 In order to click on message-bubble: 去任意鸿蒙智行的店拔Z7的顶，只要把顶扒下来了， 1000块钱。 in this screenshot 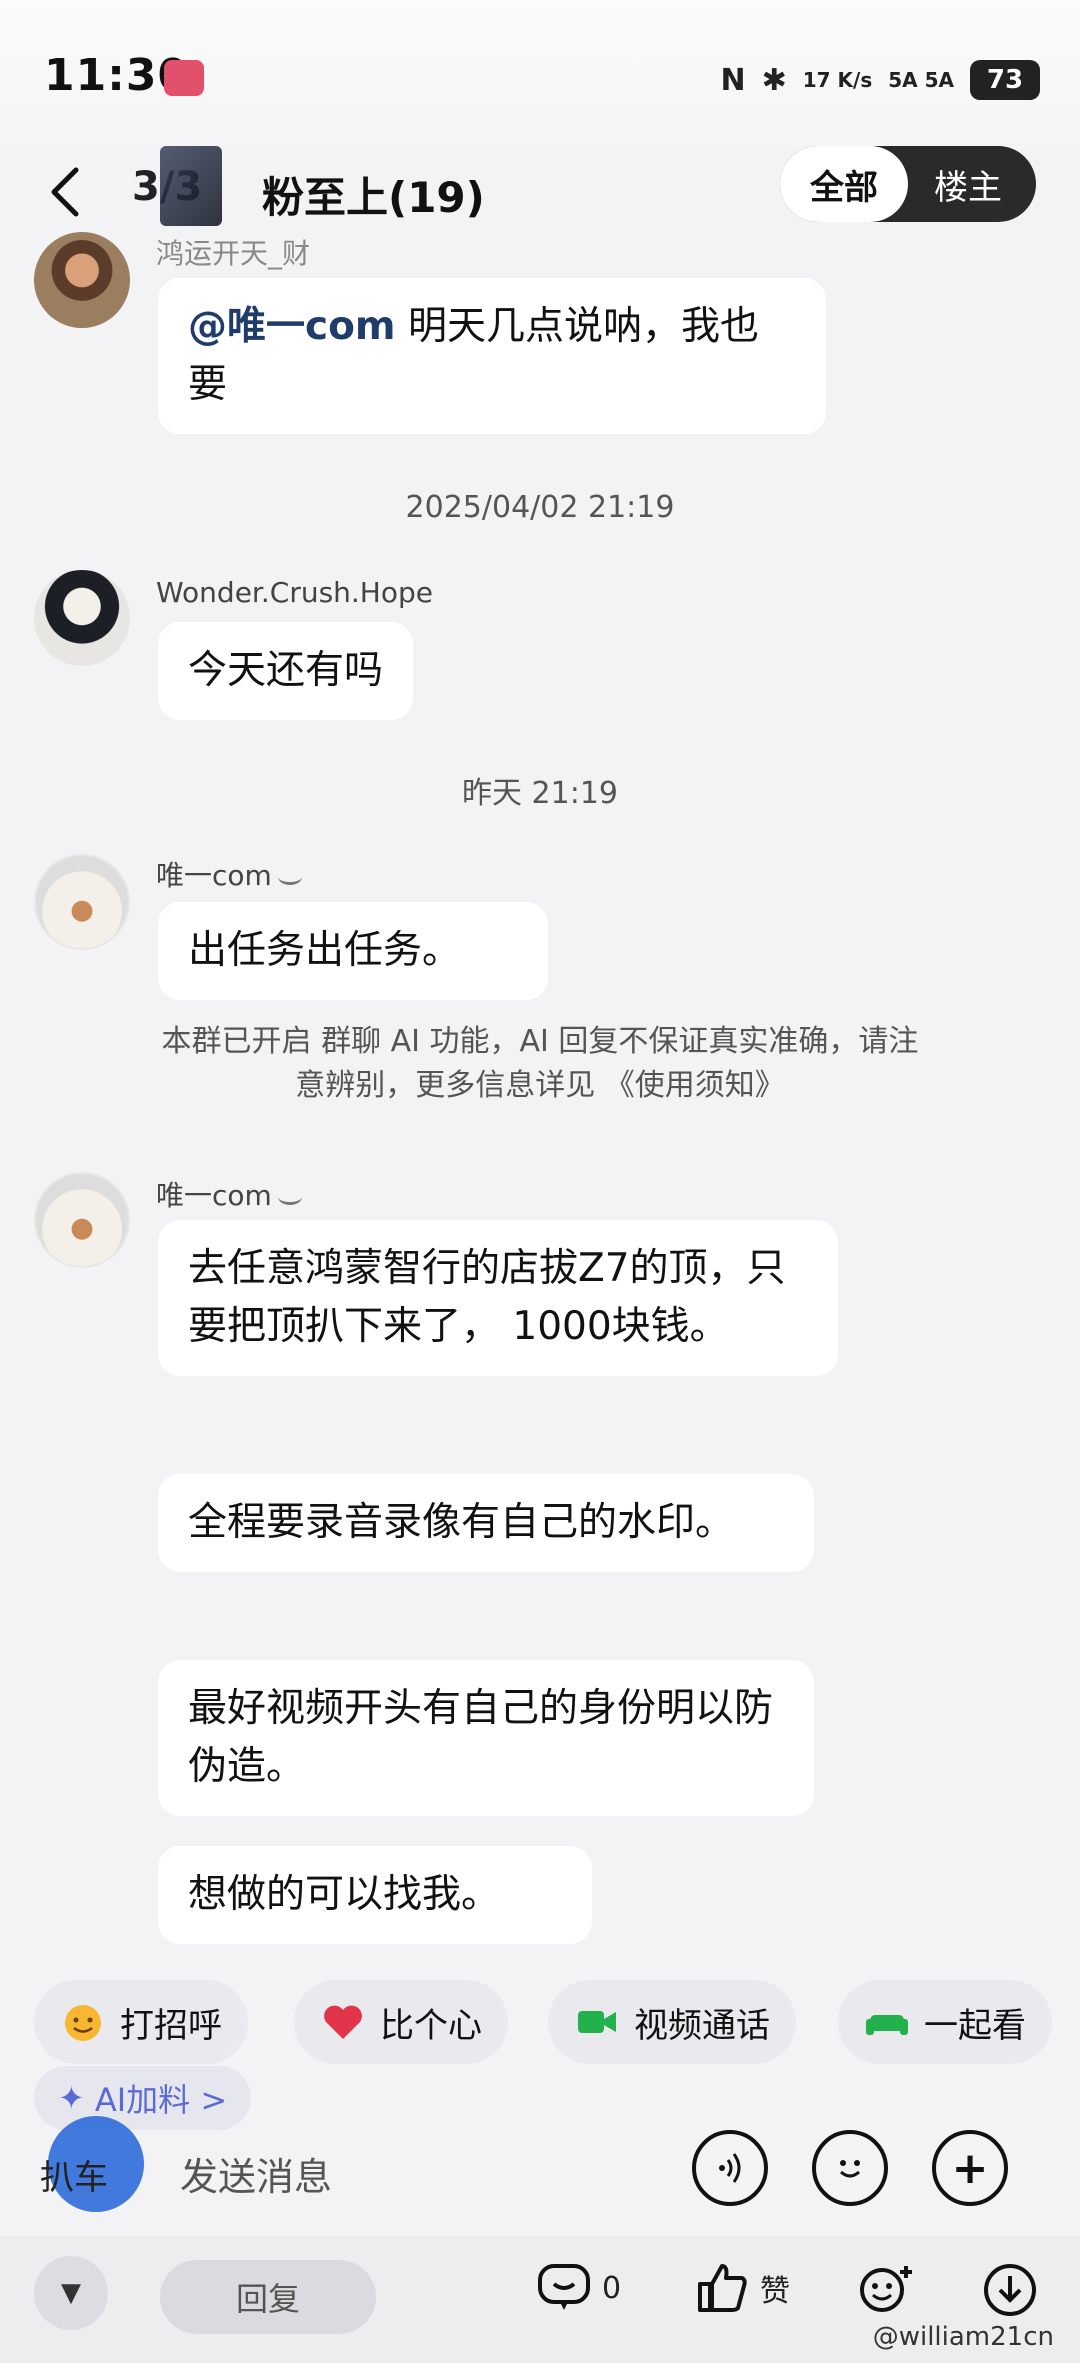, I will do `click(498, 1298)`.